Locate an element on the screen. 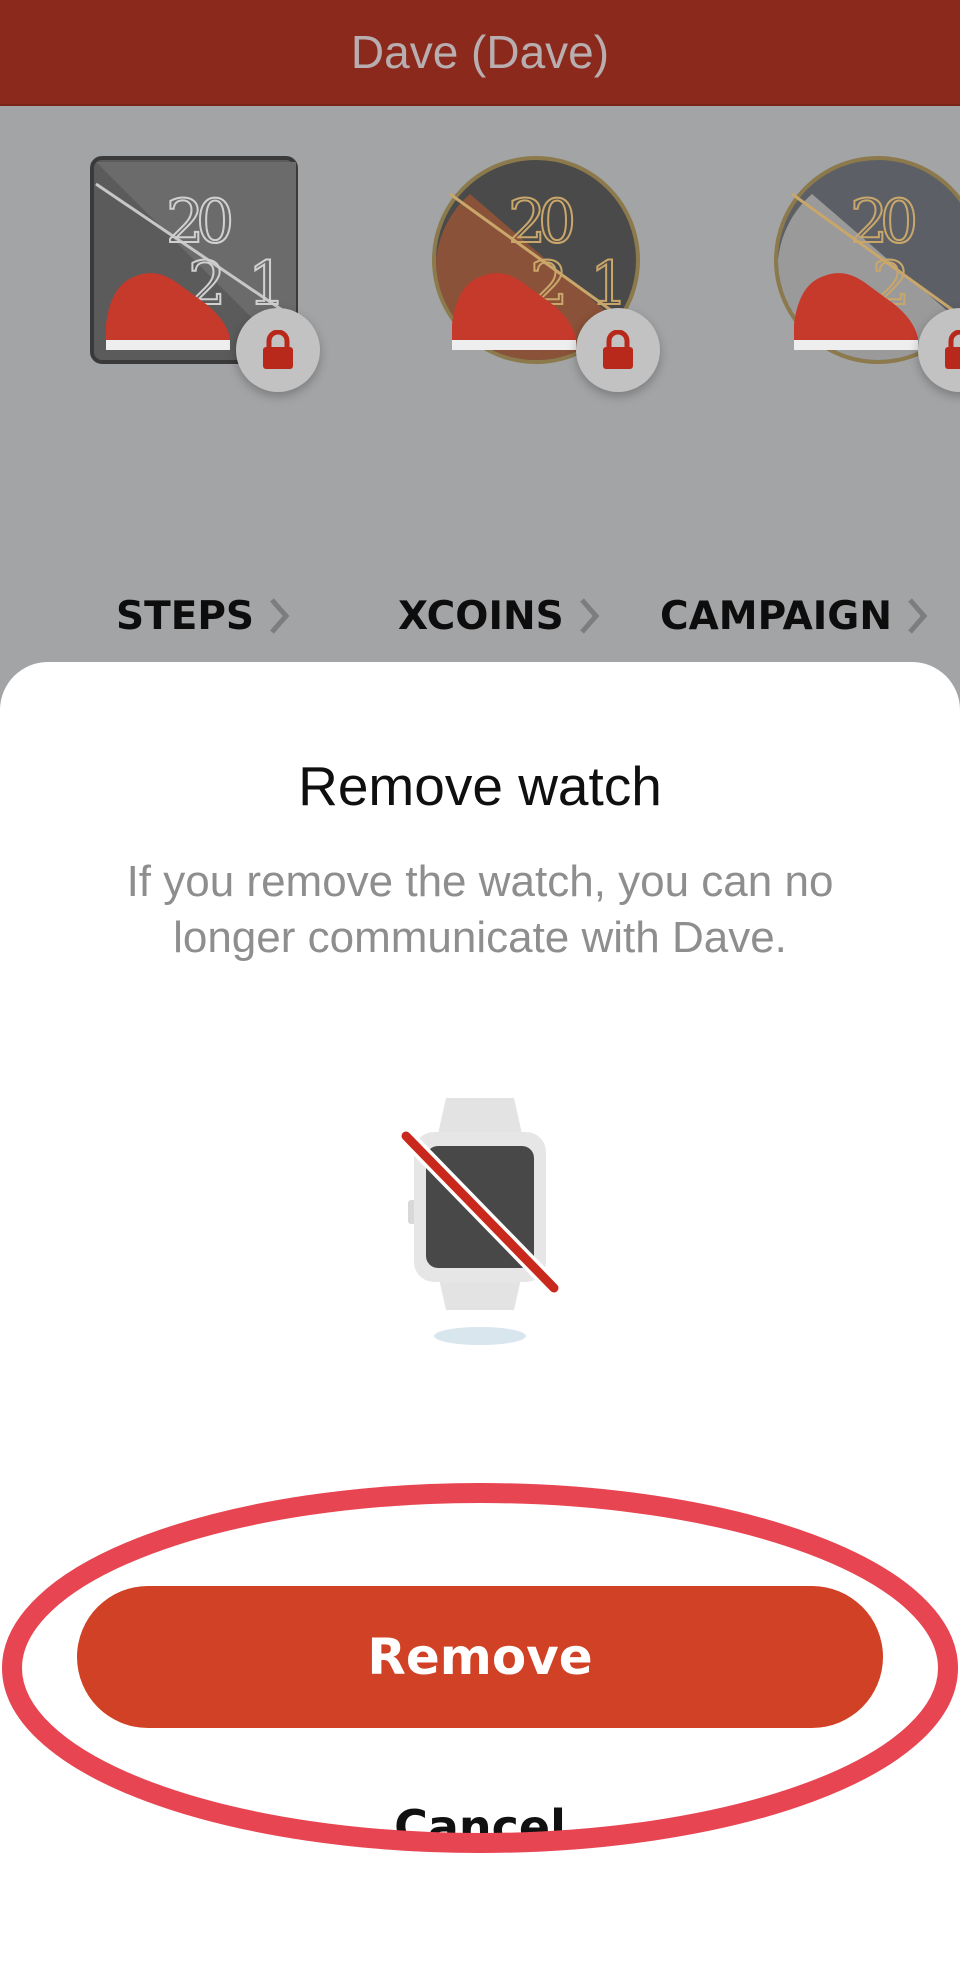 Image resolution: width=960 pixels, height=1962 pixels. tab-campaign: CAMPAIGN is located at coordinates (794, 616).